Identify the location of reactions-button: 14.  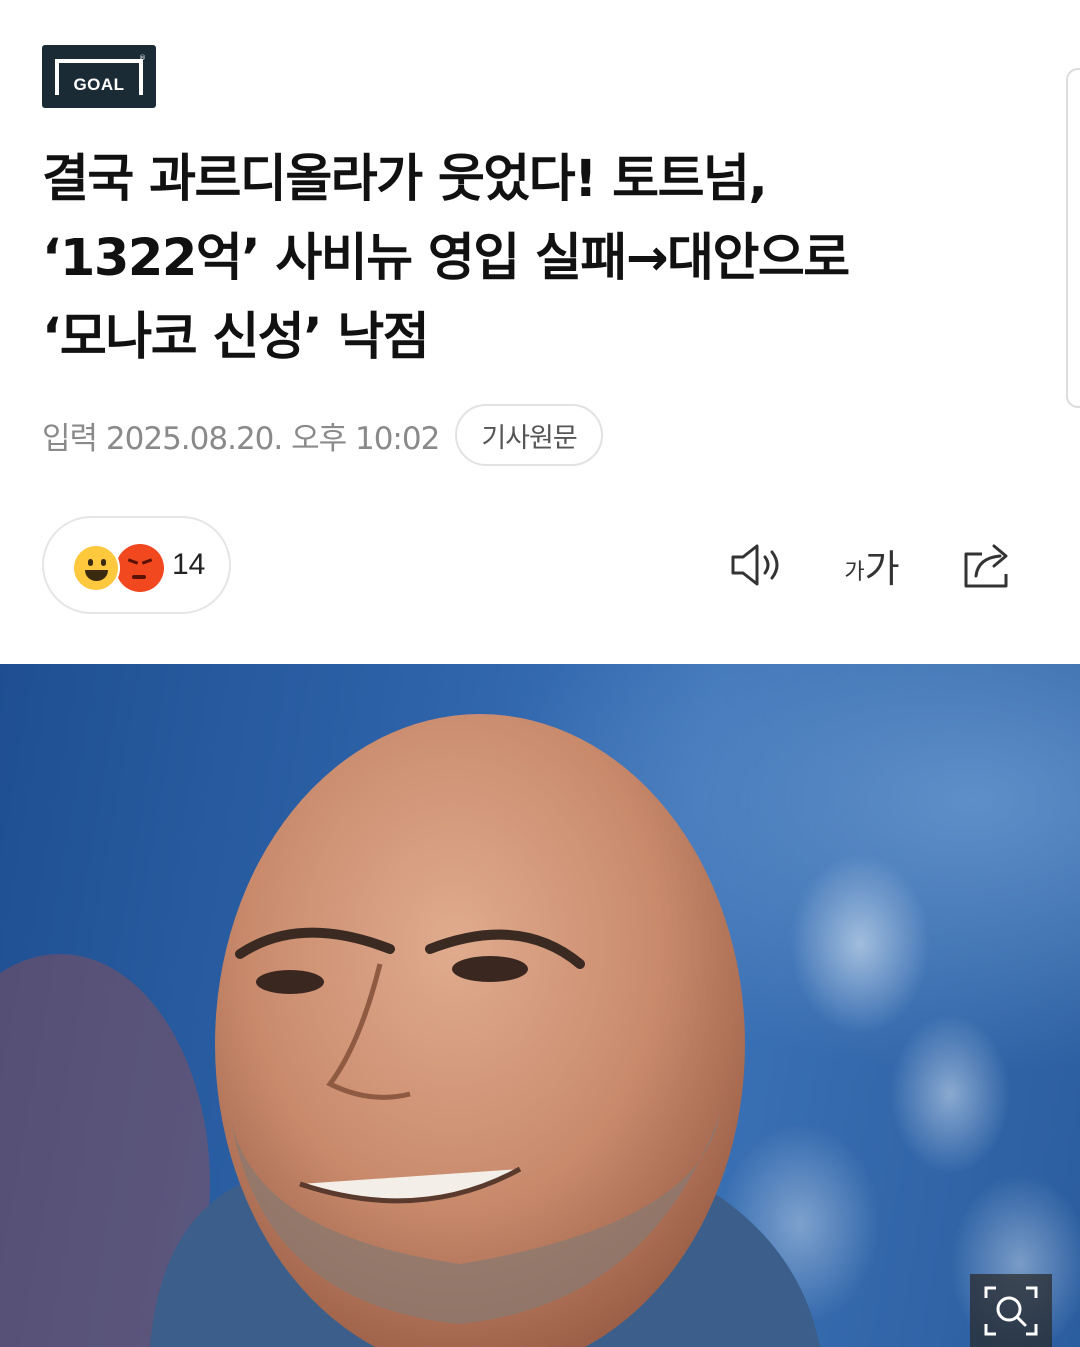
(136, 565).